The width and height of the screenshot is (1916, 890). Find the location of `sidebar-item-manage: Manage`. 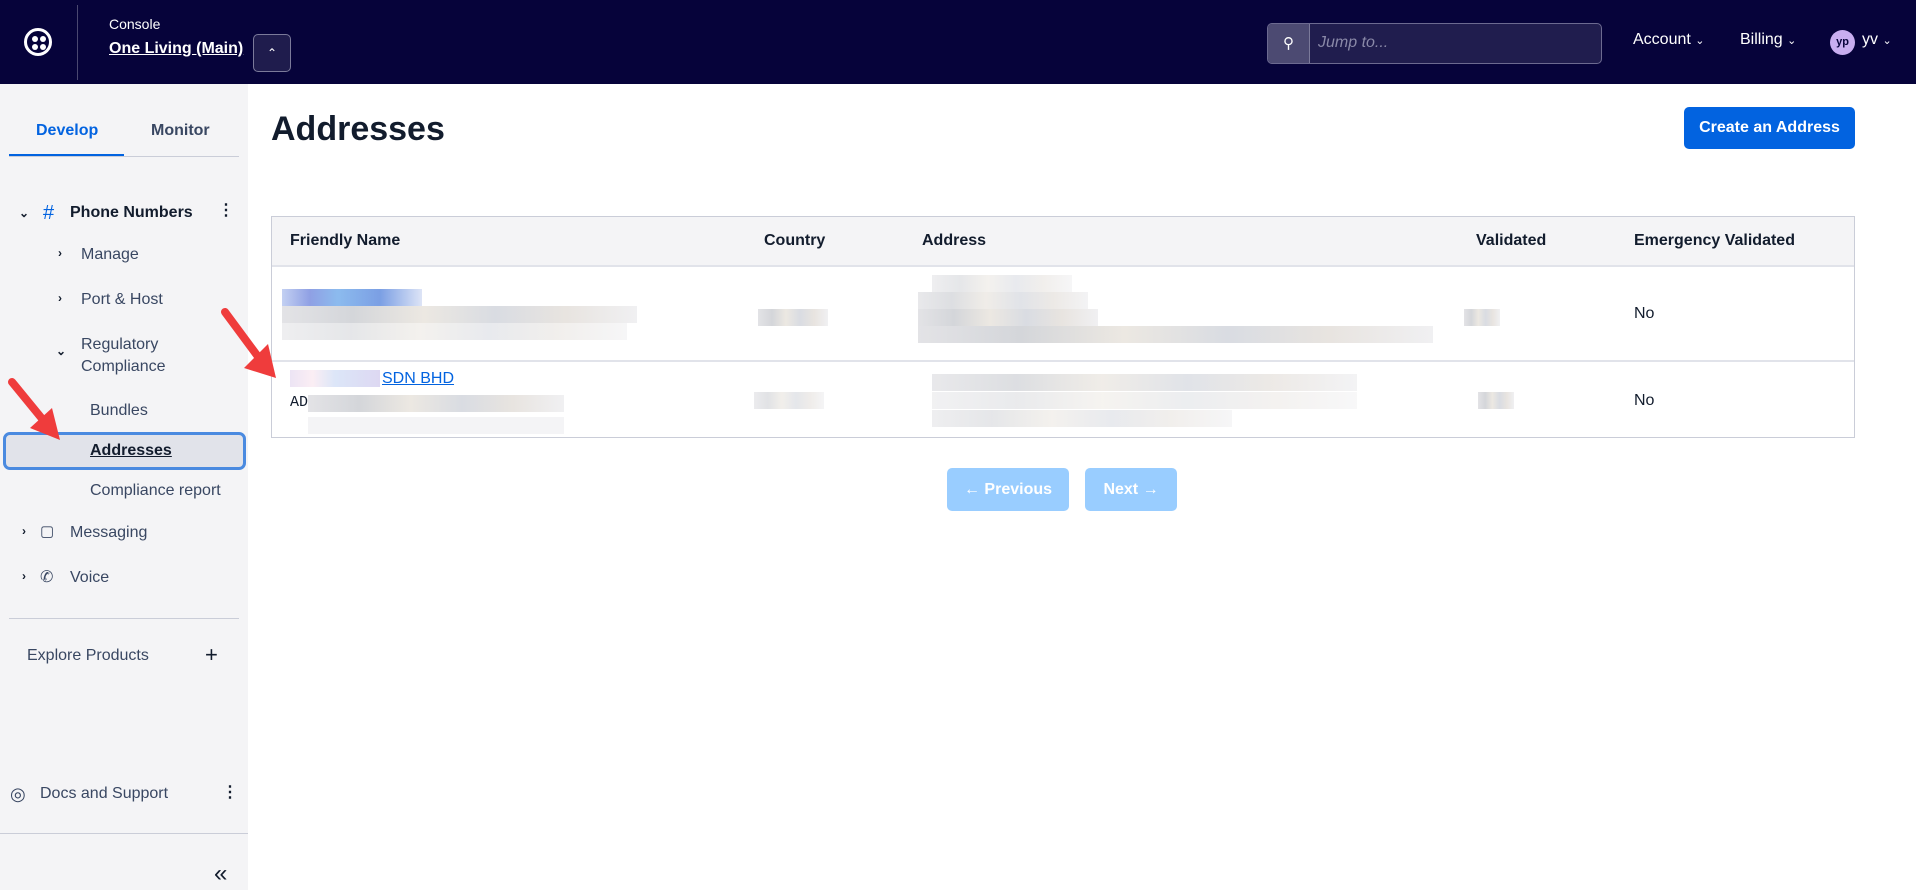

sidebar-item-manage: Manage is located at coordinates (110, 255).